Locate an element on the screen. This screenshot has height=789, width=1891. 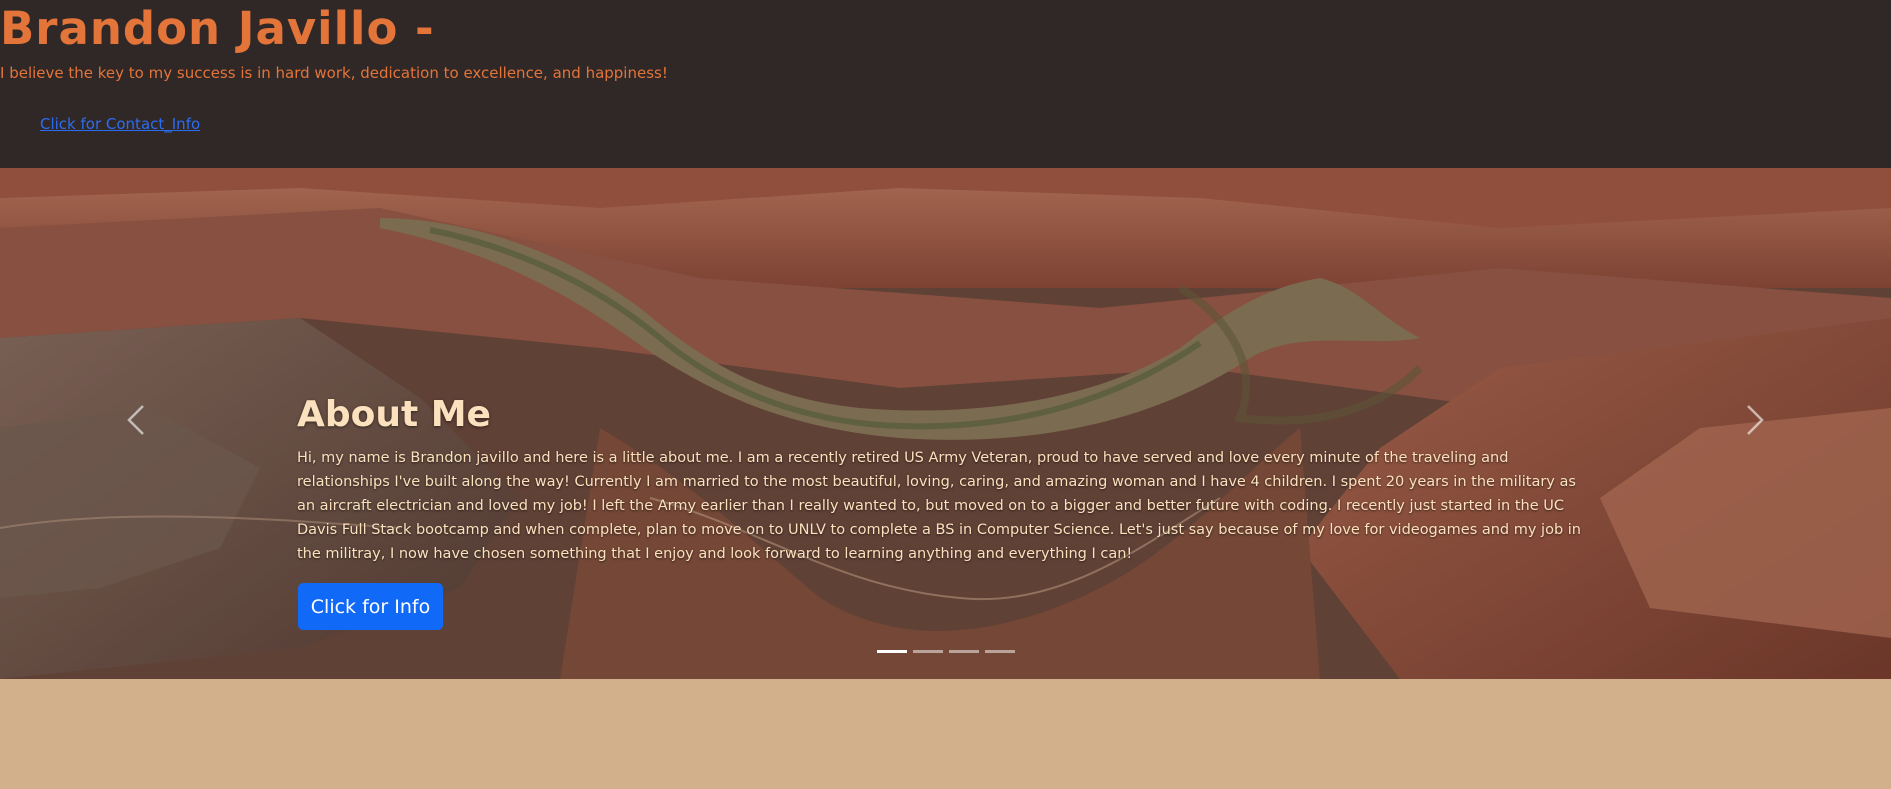
carousel-prev-button is located at coordinates (137, 420).